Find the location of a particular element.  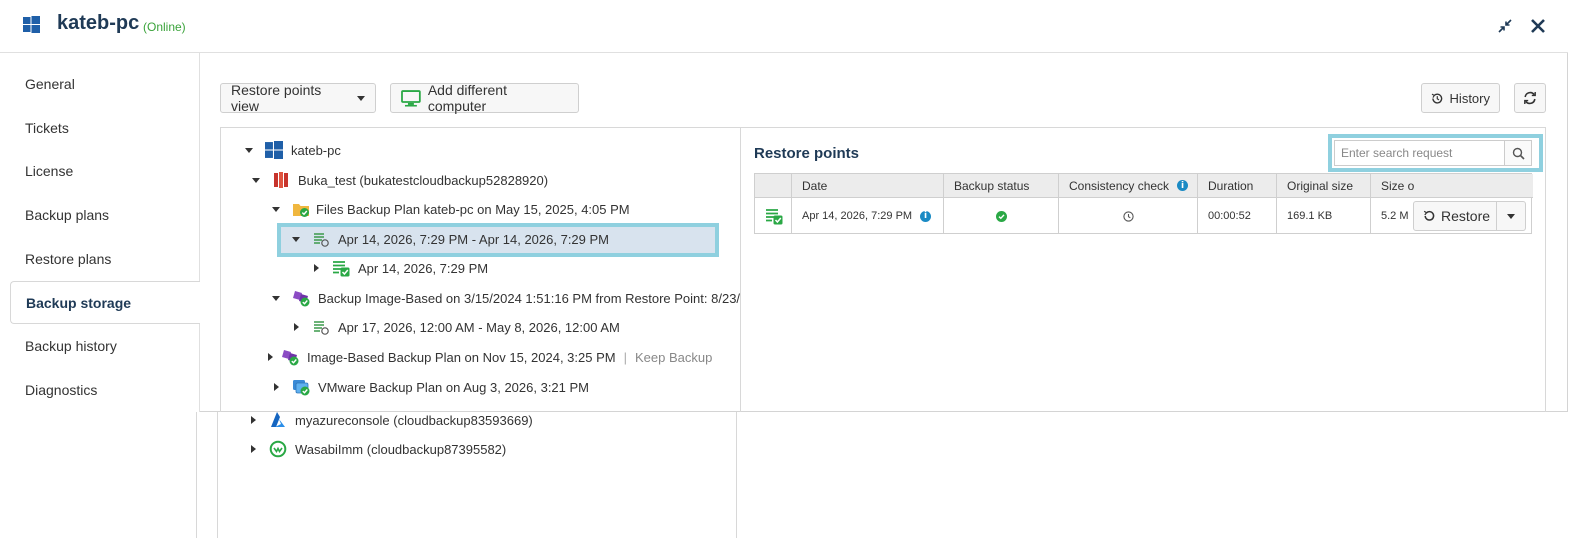

tree-node-storage: Buka_test (bukatestcloudbackup52828920) is located at coordinates (398, 180).